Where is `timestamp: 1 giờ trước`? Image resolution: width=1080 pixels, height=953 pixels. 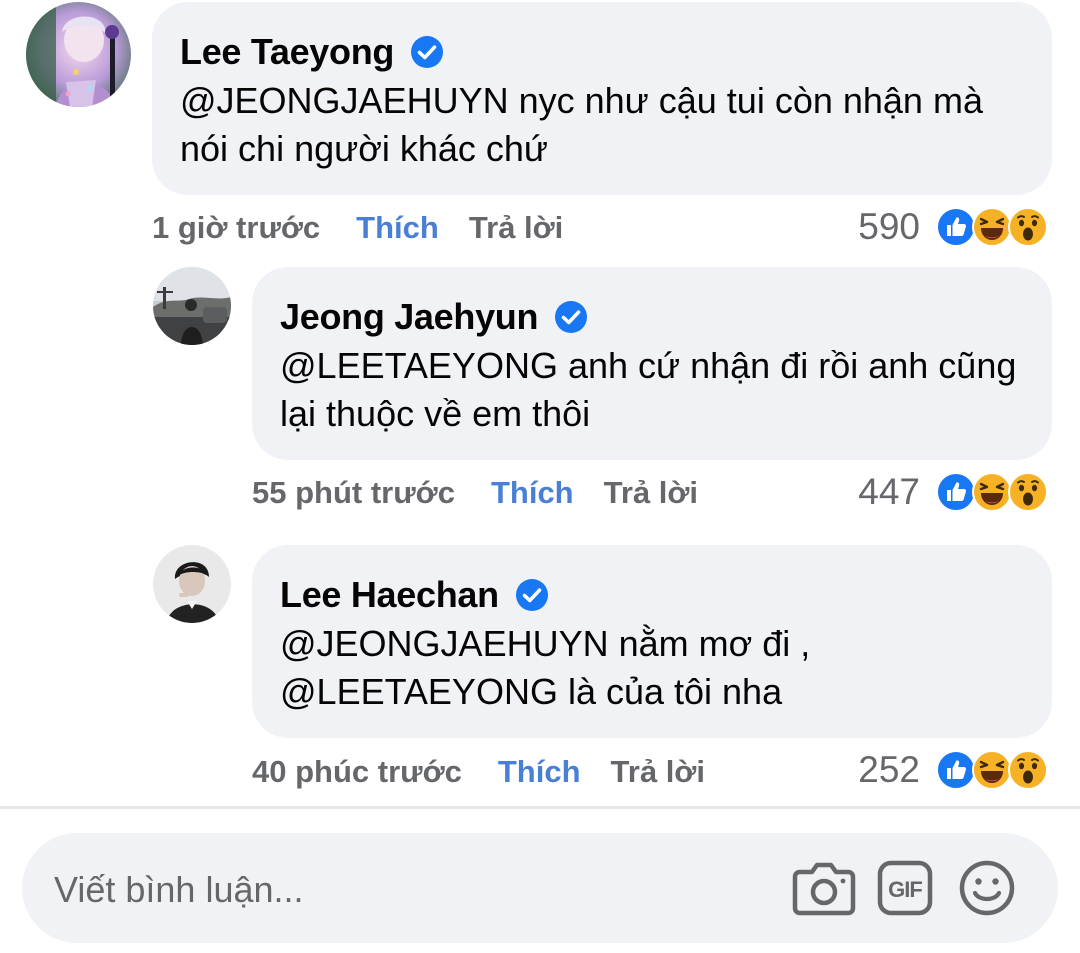 timestamp: 1 giờ trước is located at coordinates (236, 228).